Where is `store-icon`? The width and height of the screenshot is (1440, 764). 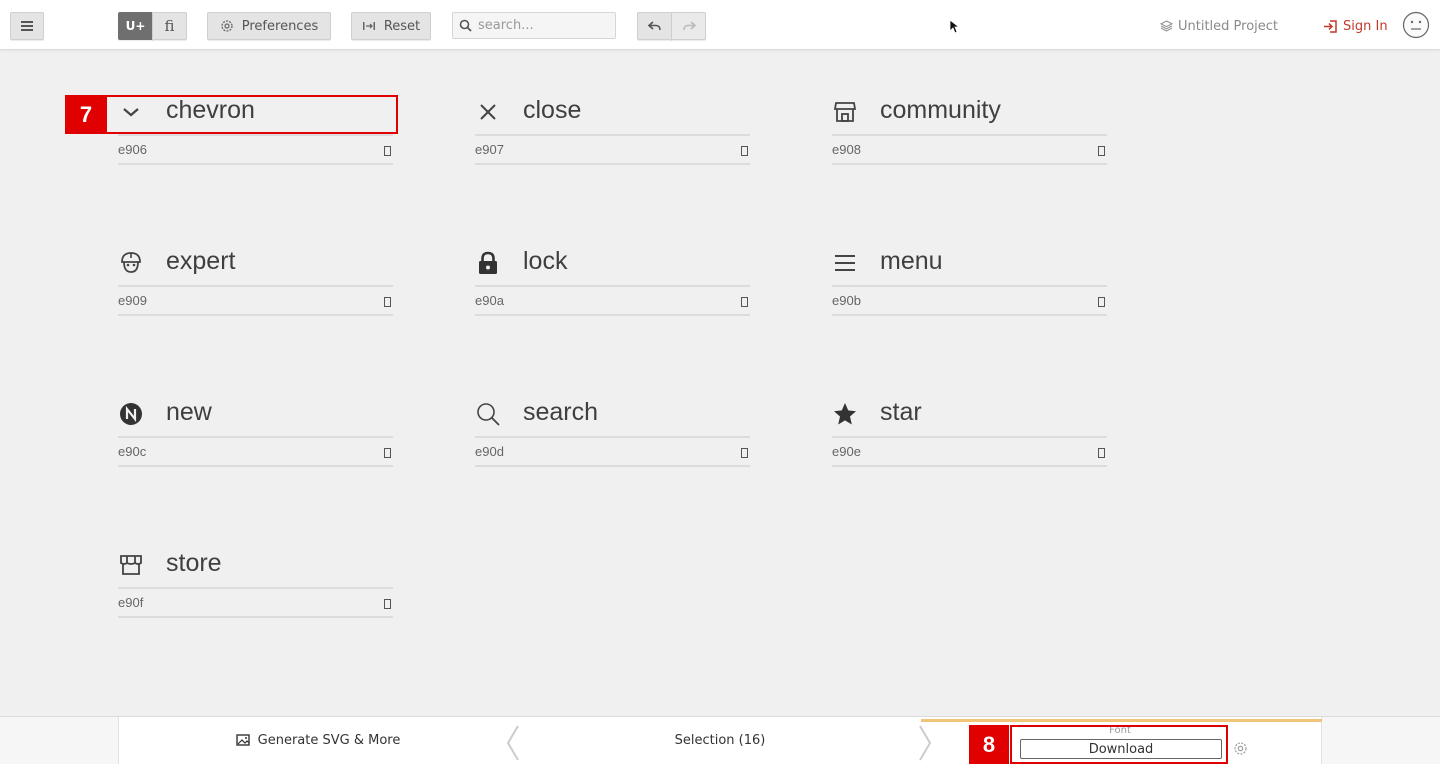 store-icon is located at coordinates (131, 565).